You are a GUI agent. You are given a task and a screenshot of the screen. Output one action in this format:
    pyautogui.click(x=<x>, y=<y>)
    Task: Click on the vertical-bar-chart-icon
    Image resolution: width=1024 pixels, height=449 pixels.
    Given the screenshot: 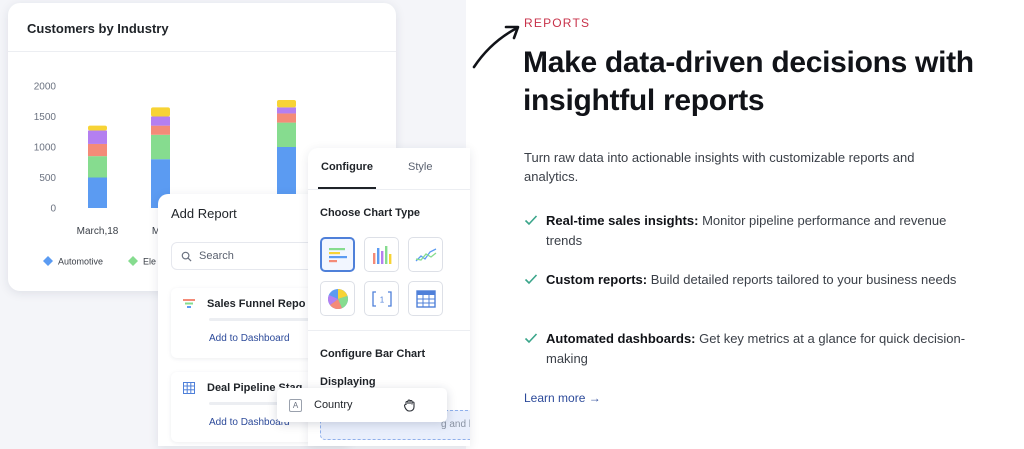 What is the action you would take?
    pyautogui.click(x=381, y=254)
    